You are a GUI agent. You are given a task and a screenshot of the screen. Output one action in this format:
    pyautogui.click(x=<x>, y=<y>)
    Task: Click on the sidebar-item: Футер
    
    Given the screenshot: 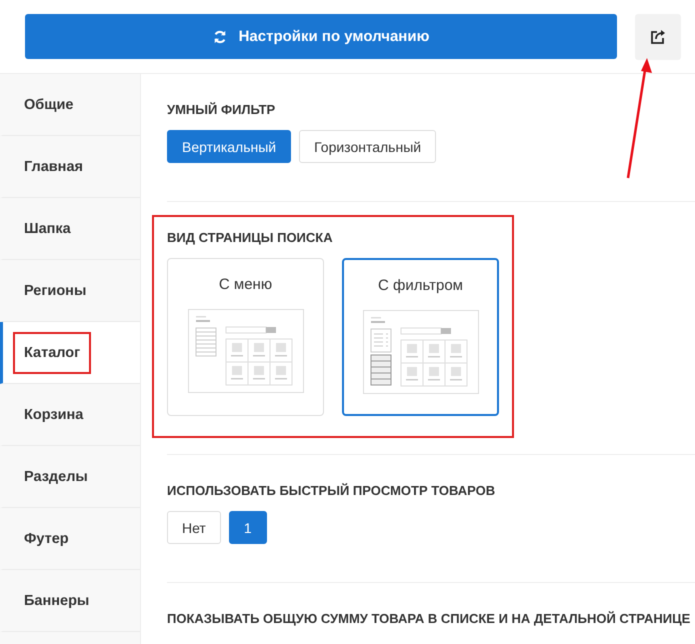 What is the action you would take?
    pyautogui.click(x=70, y=539)
    